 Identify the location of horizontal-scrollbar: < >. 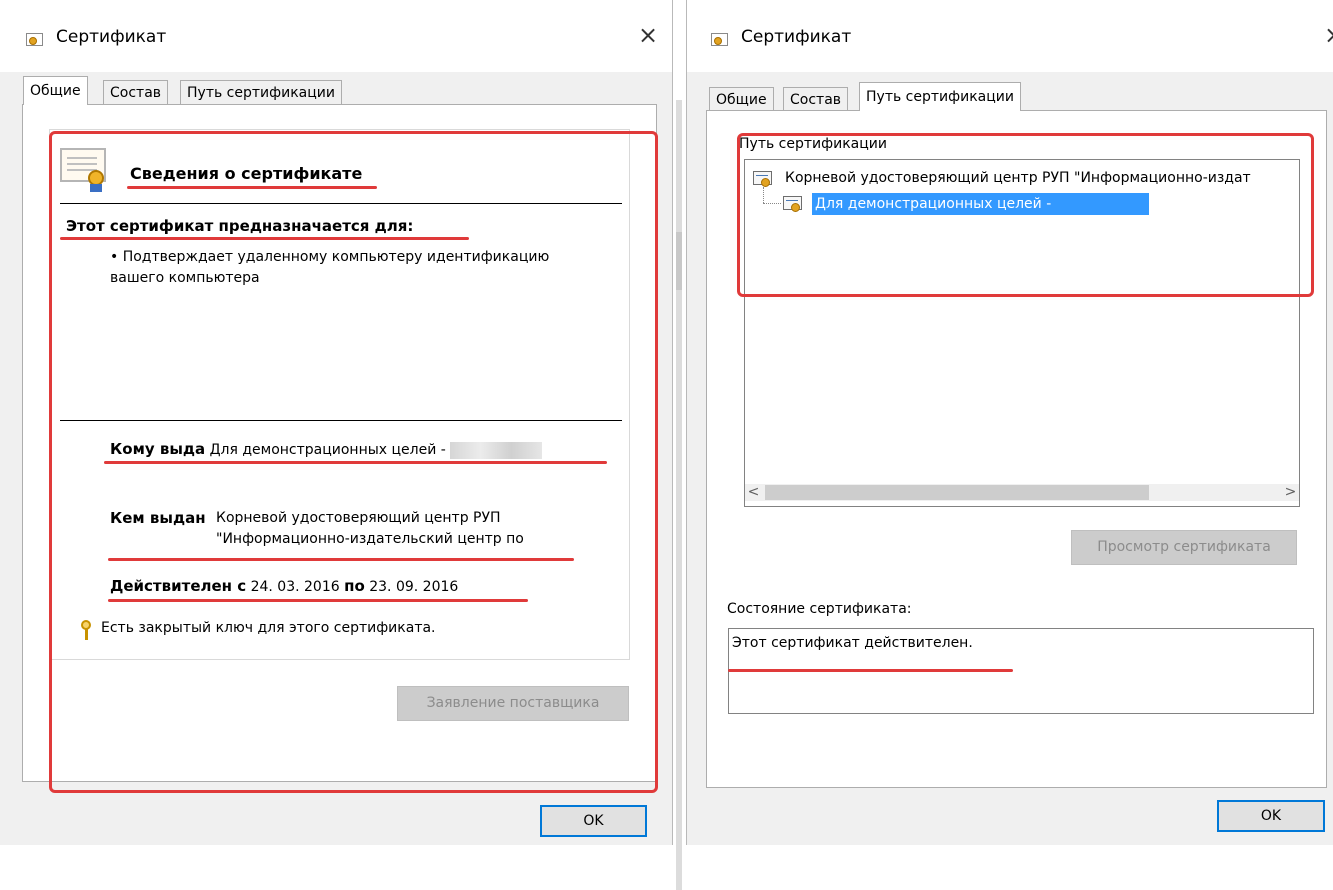
(1022, 492).